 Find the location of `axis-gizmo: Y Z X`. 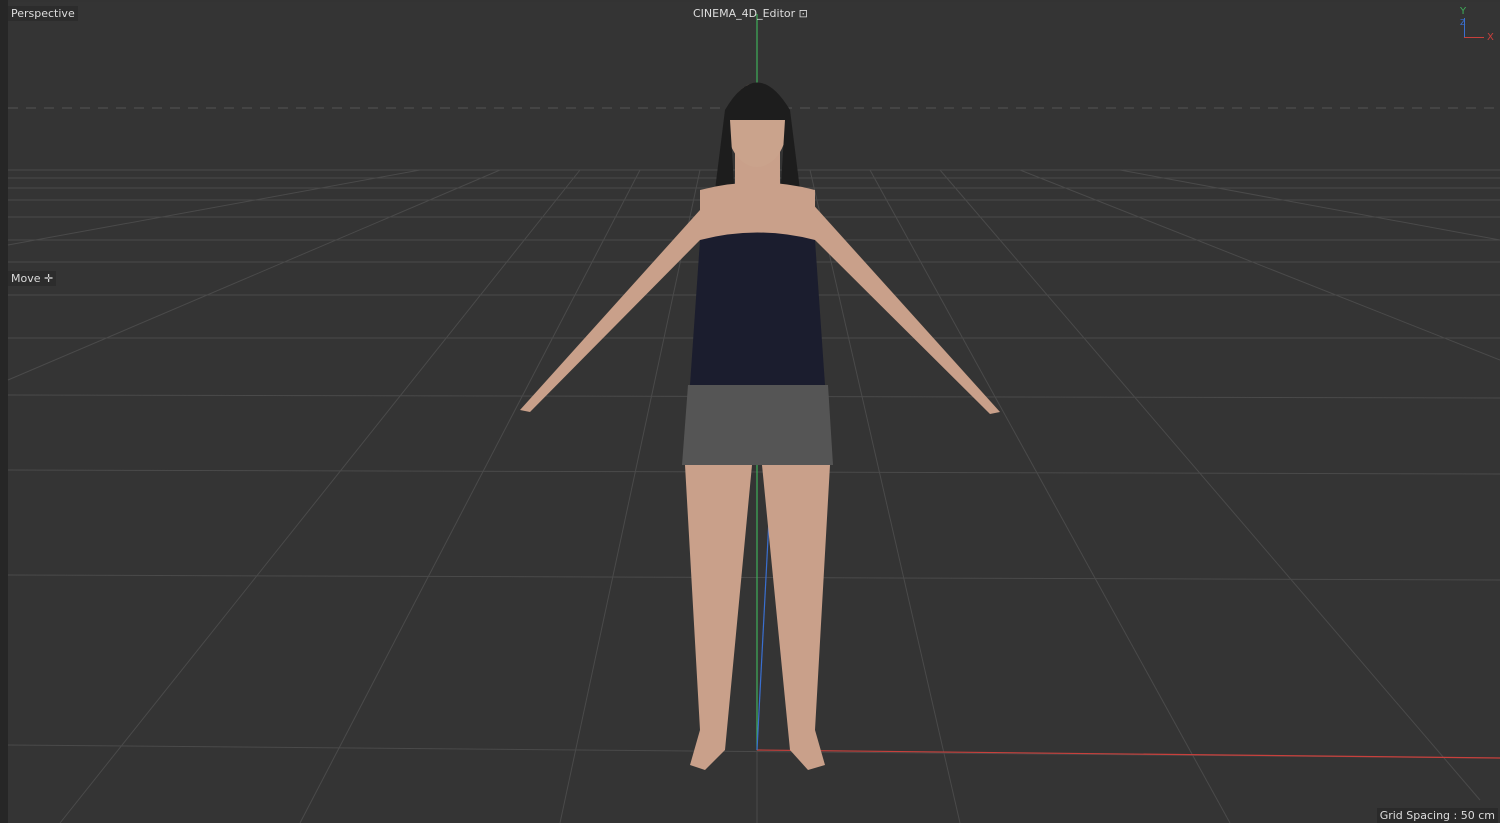

axis-gizmo: Y Z X is located at coordinates (1477, 26).